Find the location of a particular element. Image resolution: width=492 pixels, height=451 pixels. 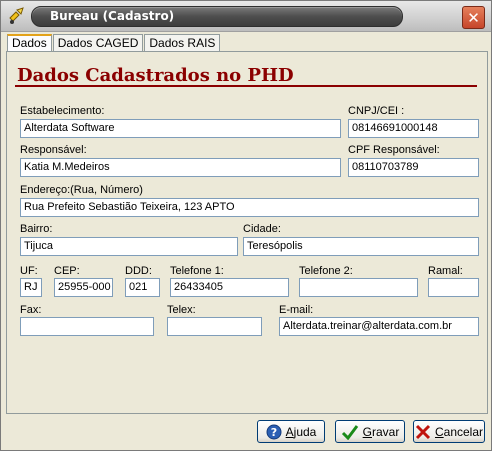

ramal-label: Ramal: is located at coordinates (445, 271).